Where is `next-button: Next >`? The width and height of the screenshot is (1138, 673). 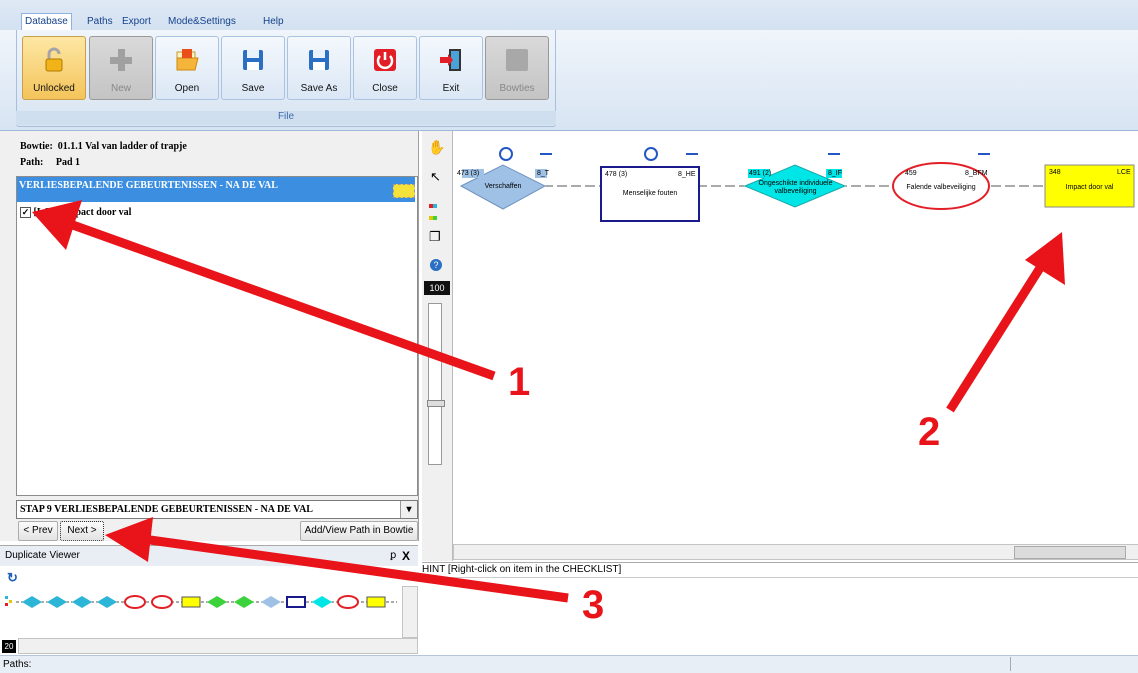
next-button: Next > is located at coordinates (82, 531).